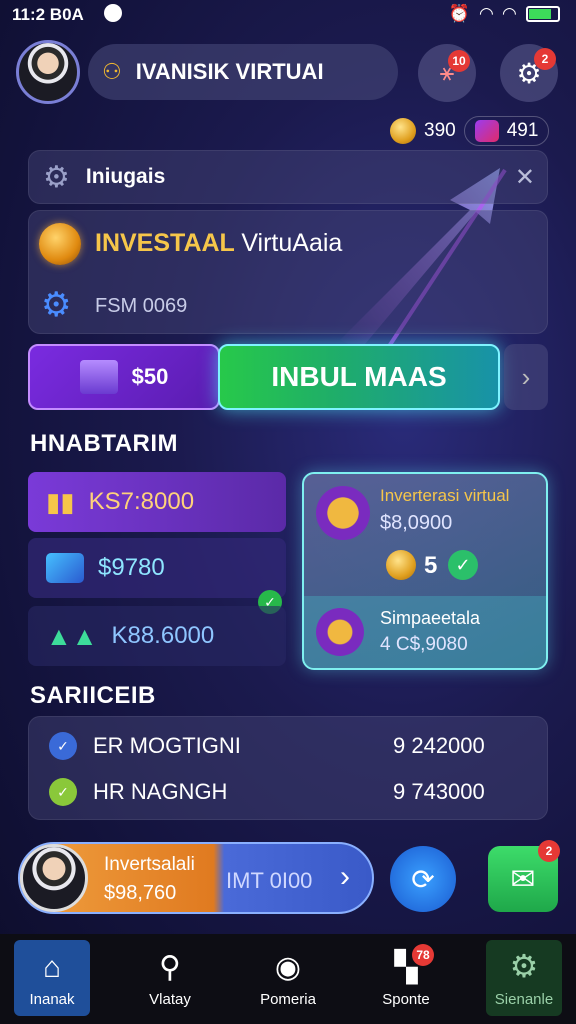 The height and width of the screenshot is (1024, 576). Describe the element at coordinates (445, 495) in the screenshot. I see `card-title: Inverterasi virtual` at that location.